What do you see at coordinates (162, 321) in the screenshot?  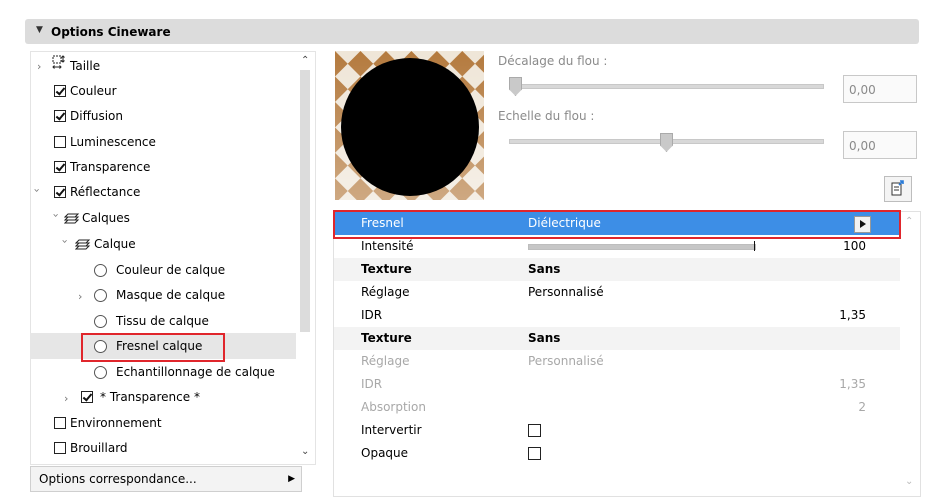 I see `tree-item-tissu-de-calque: Tissu de calque` at bounding box center [162, 321].